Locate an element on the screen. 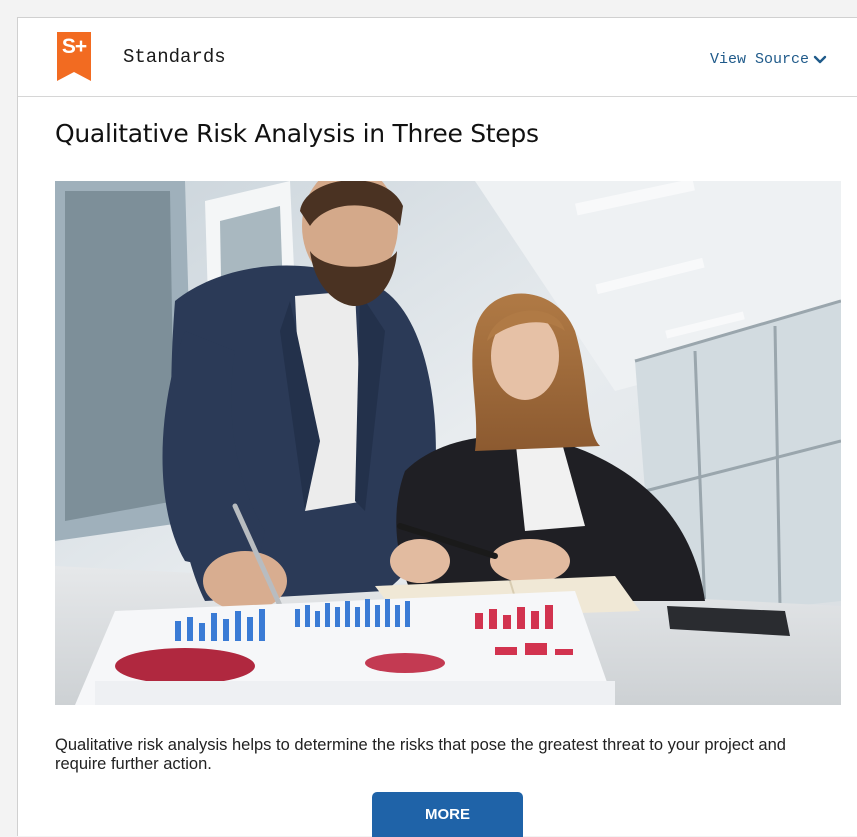 The width and height of the screenshot is (857, 837). logo-text: S+ is located at coordinates (74, 46).